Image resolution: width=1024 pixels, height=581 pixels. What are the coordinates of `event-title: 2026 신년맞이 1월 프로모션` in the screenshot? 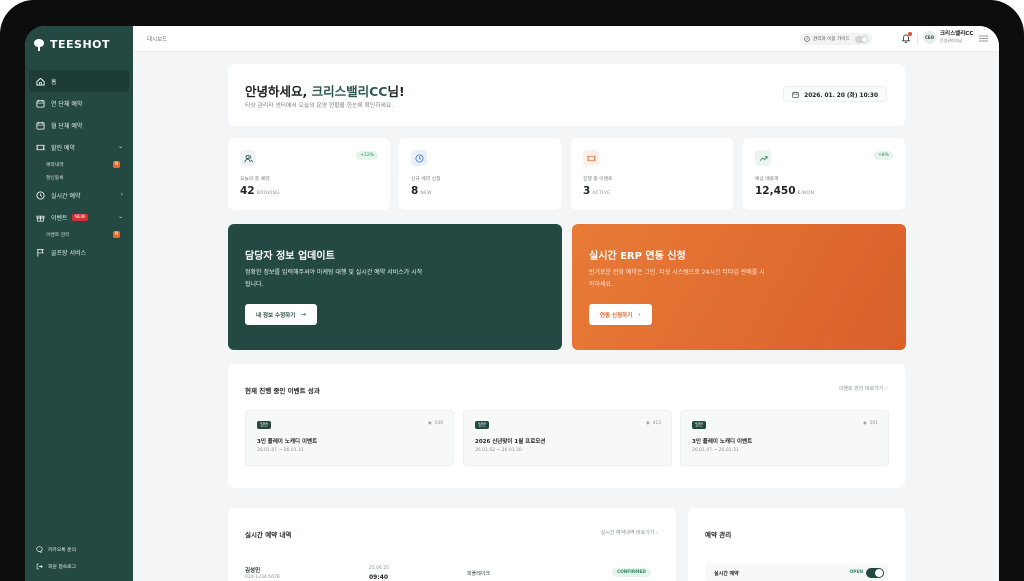 It's located at (510, 442).